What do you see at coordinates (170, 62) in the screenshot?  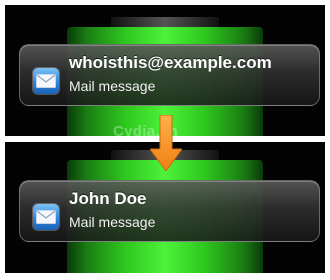 I see `notification-sender: whoisthis@example.com` at bounding box center [170, 62].